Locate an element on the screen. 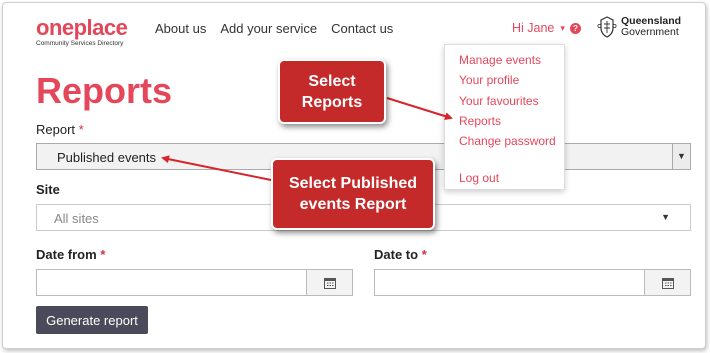 This screenshot has height=353, width=710. callout-select-reports: Select Reports is located at coordinates (332, 91).